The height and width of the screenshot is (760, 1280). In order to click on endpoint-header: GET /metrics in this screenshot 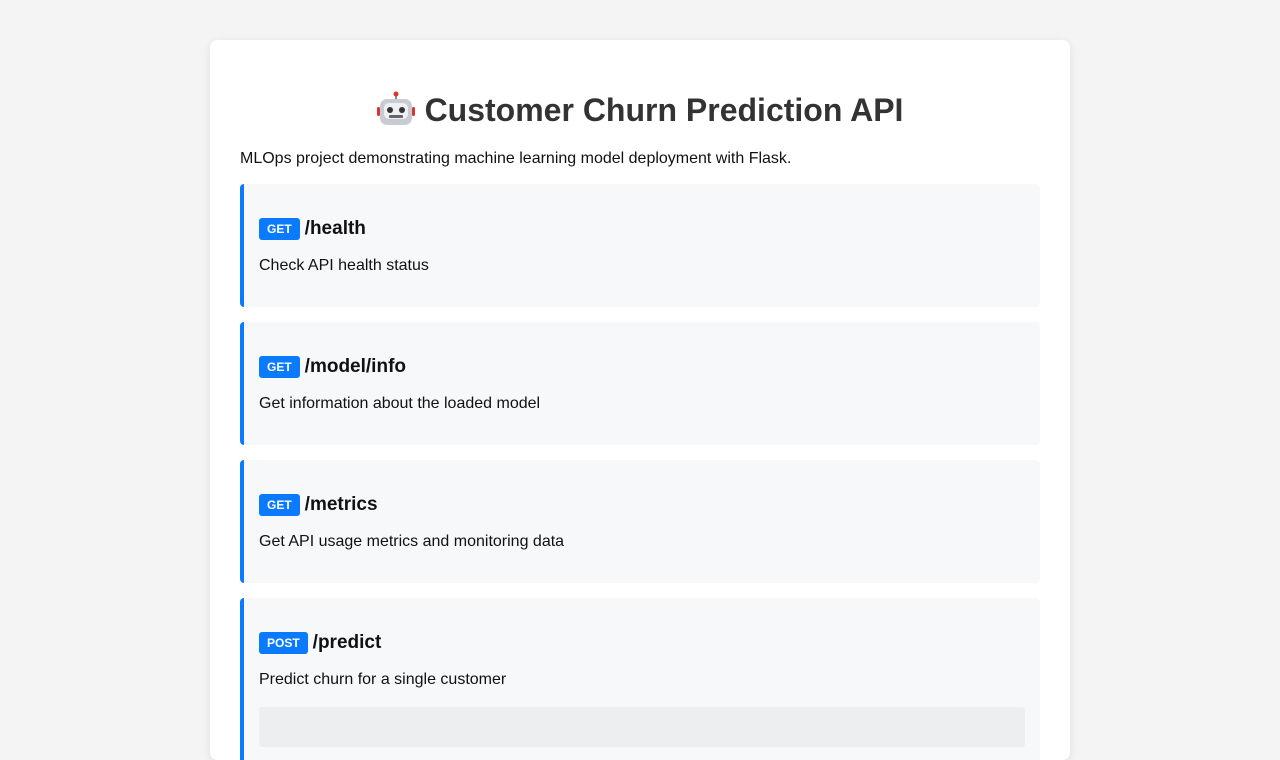, I will do `click(642, 505)`.